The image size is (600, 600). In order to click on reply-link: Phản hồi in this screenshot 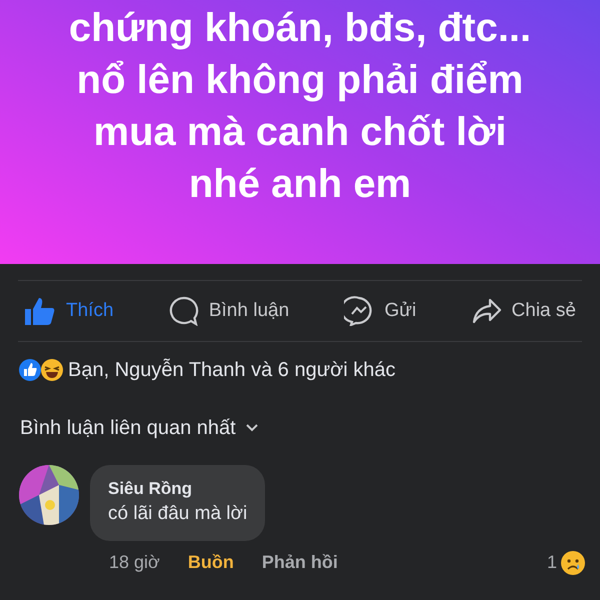, I will do `click(300, 562)`.